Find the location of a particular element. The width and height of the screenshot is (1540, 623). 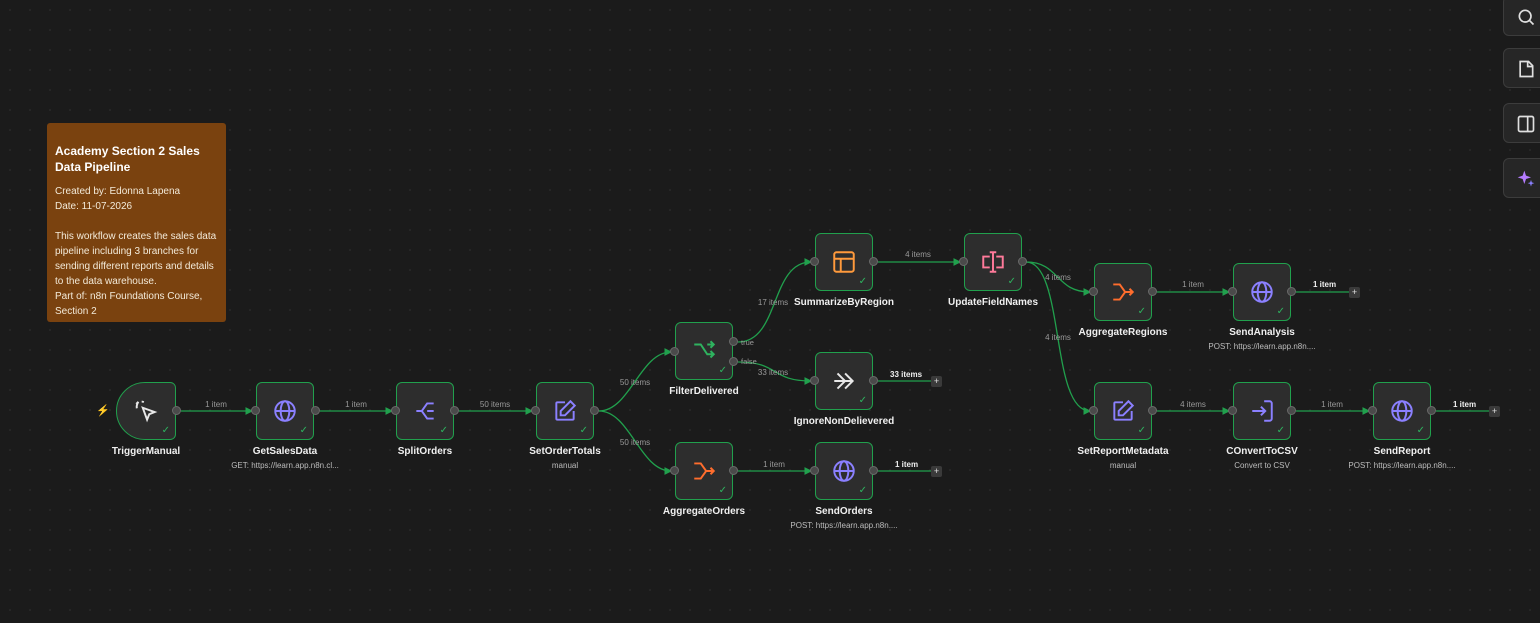

node-get-sales-data: ✓ is located at coordinates (285, 411).